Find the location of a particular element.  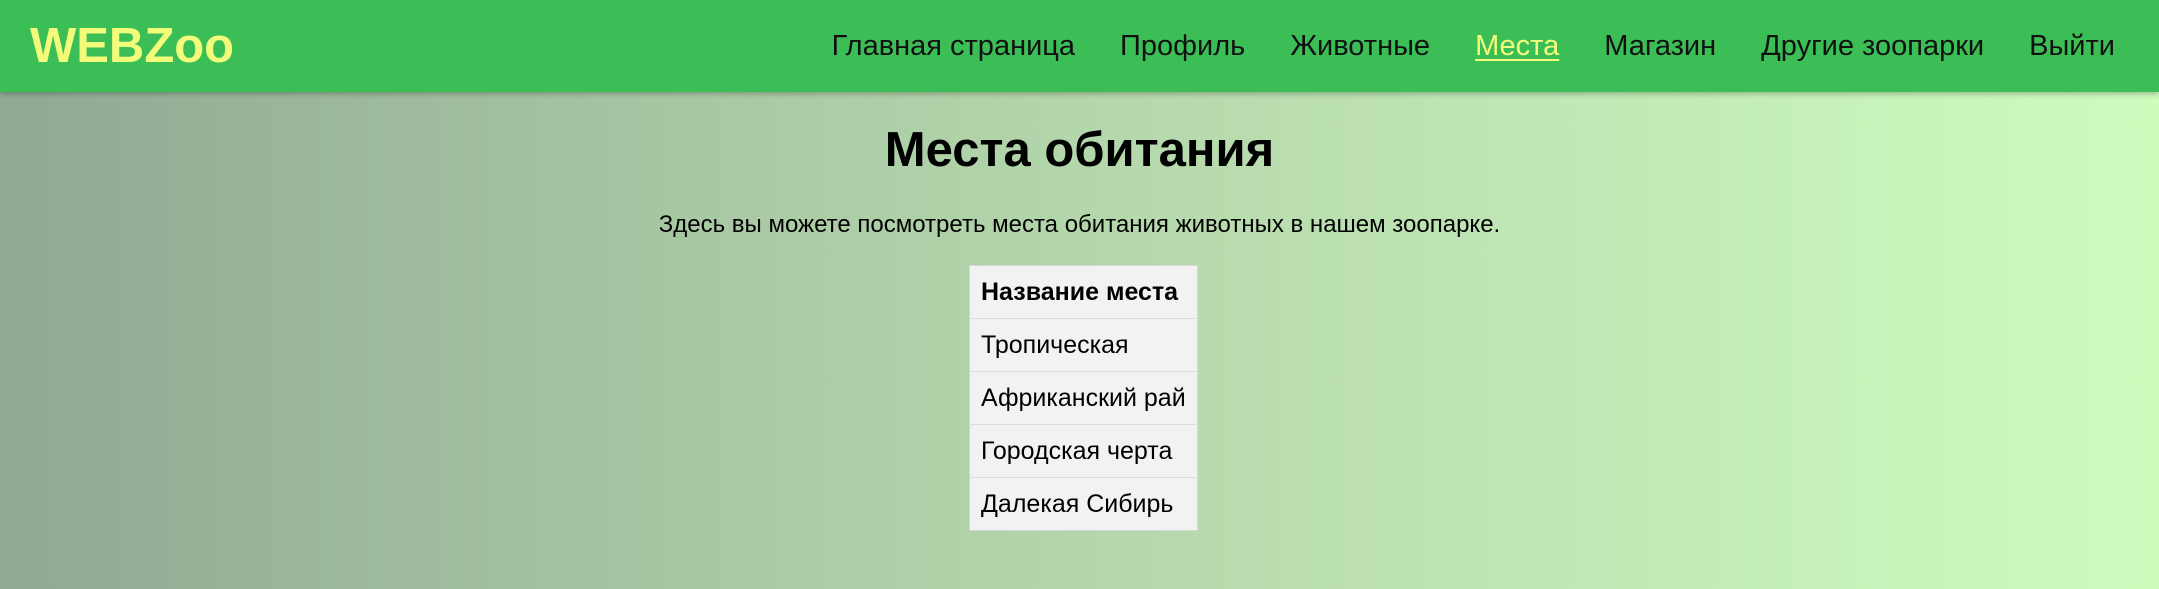

place-name-cell: Далекая Сибирь is located at coordinates (1077, 503).